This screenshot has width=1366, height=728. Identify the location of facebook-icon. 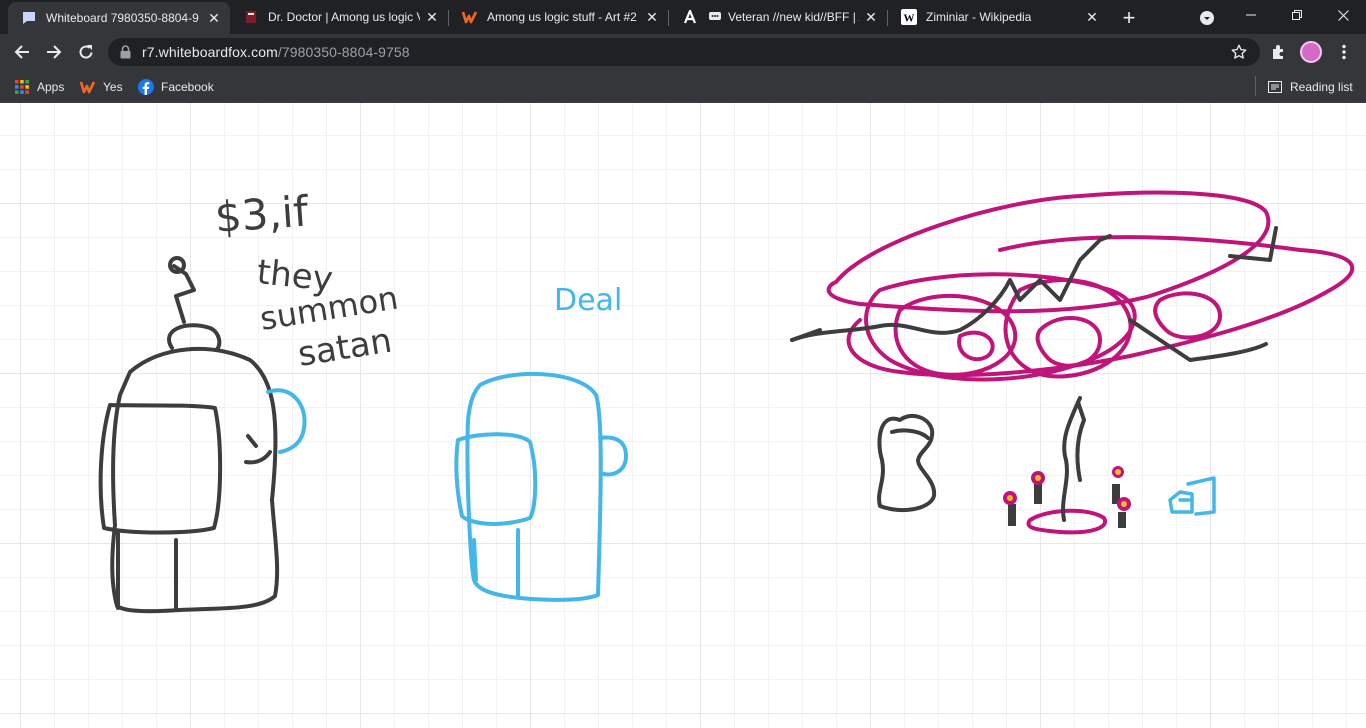
(146, 87).